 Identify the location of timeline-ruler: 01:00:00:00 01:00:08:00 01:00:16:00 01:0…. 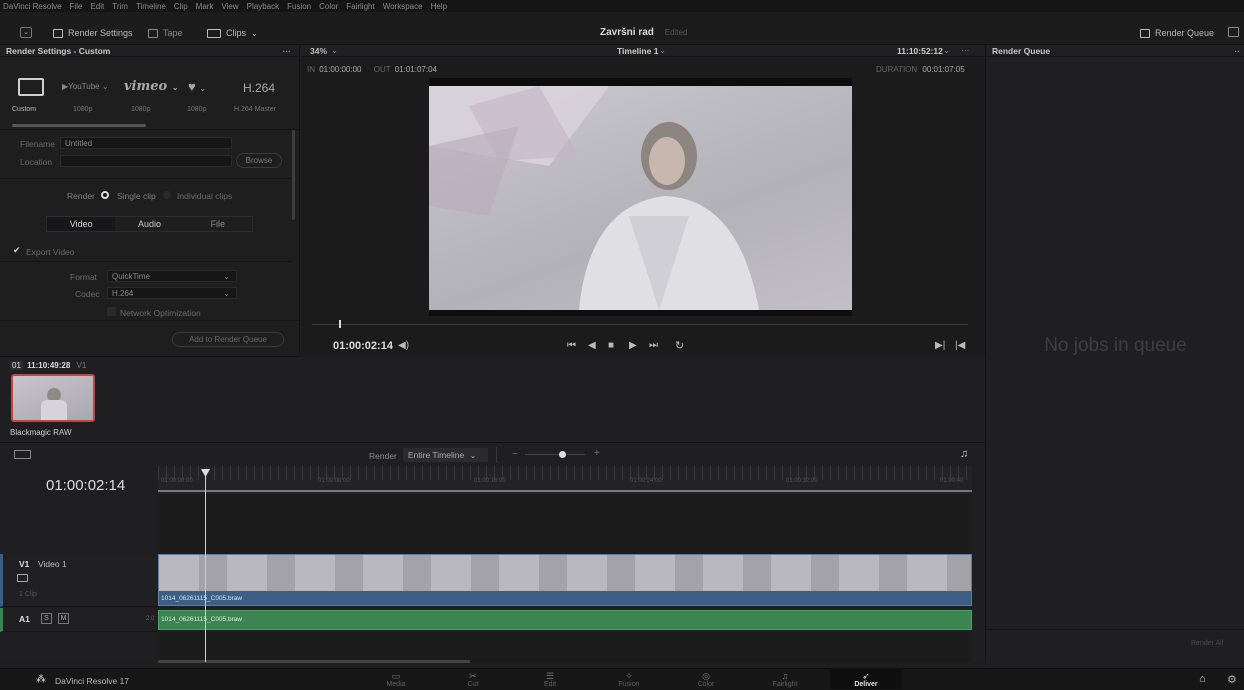
(565, 480).